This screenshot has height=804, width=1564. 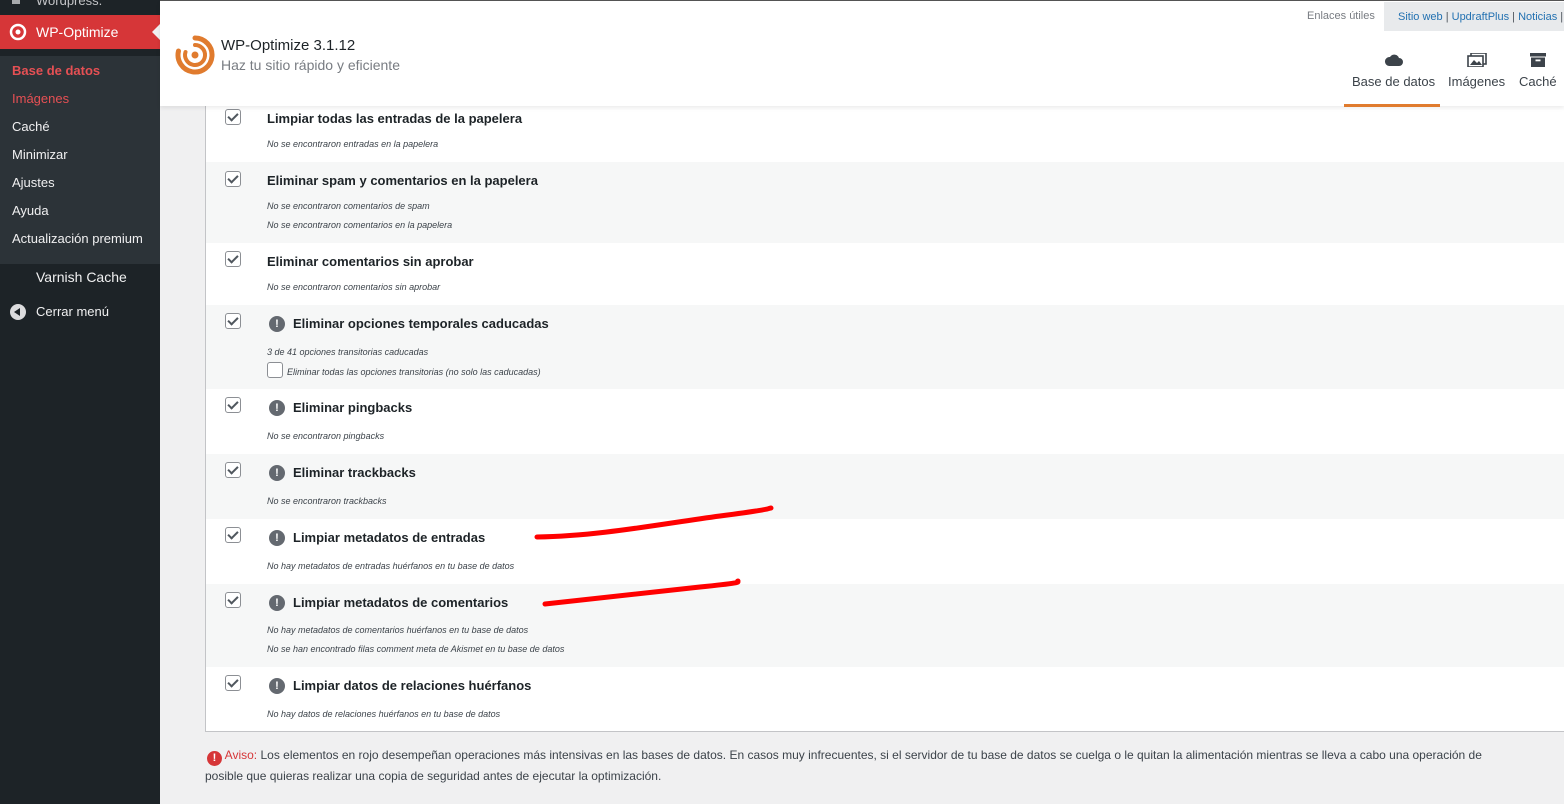 What do you see at coordinates (1393, 71) in the screenshot?
I see `tab-base-de-datos: Base de datos` at bounding box center [1393, 71].